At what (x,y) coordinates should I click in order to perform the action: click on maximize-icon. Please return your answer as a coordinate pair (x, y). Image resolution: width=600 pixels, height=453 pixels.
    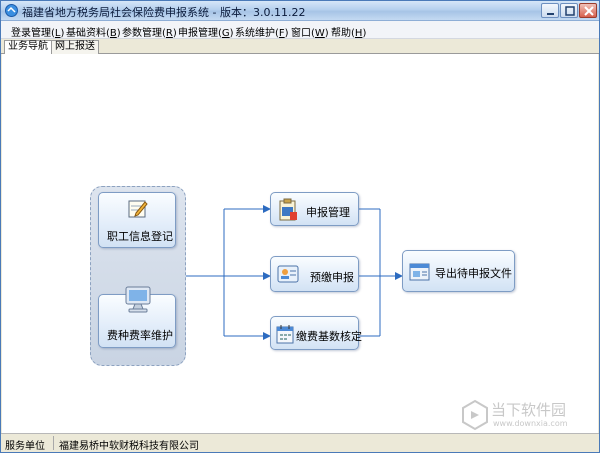
    Looking at the image, I should click on (570, 11).